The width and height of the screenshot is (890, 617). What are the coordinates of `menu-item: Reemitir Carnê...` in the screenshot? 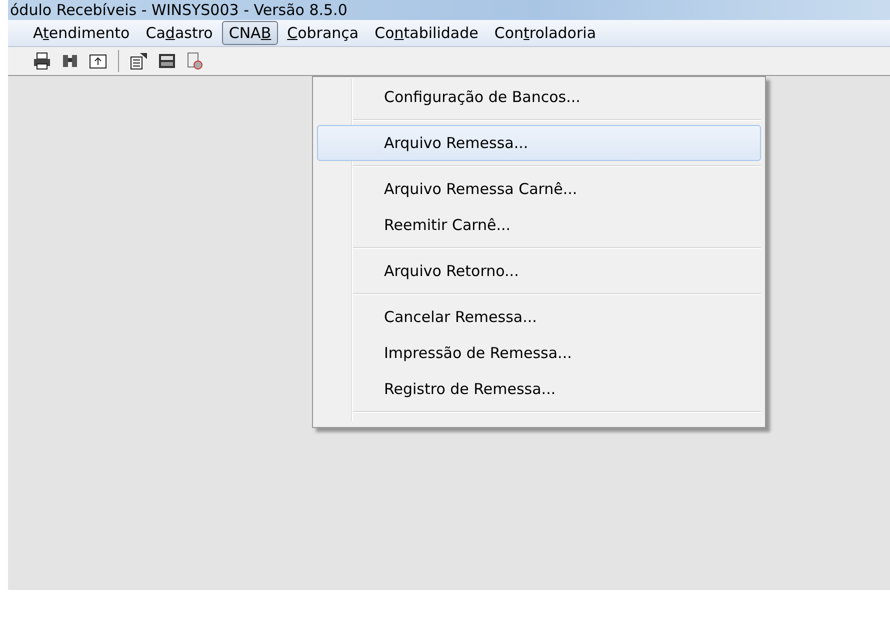 It's located at (539, 225).